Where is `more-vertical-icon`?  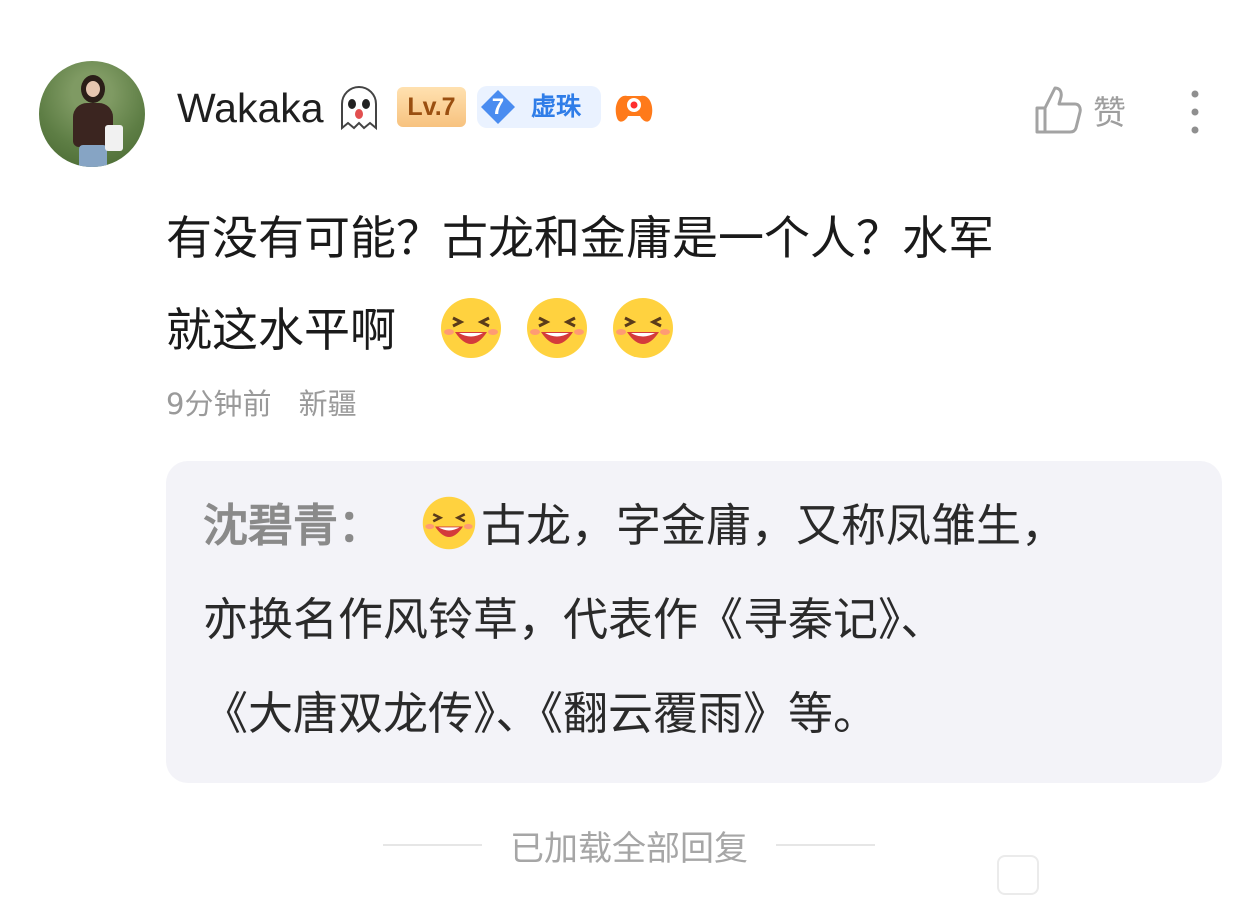
more-vertical-icon is located at coordinates (1195, 112).